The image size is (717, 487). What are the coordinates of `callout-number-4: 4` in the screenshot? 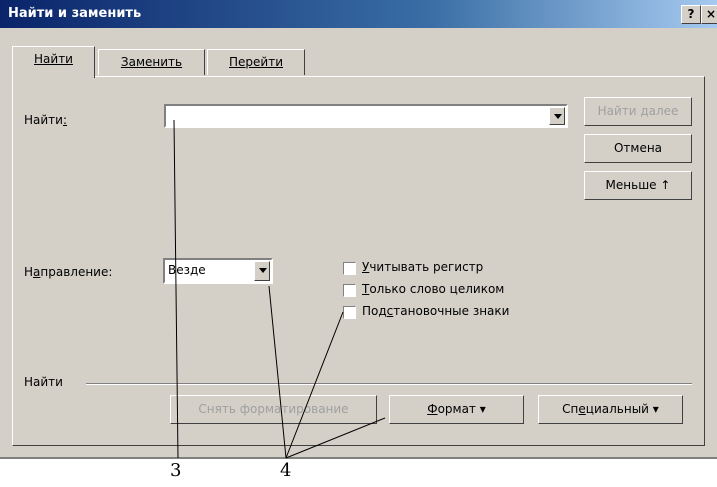 It's located at (286, 470).